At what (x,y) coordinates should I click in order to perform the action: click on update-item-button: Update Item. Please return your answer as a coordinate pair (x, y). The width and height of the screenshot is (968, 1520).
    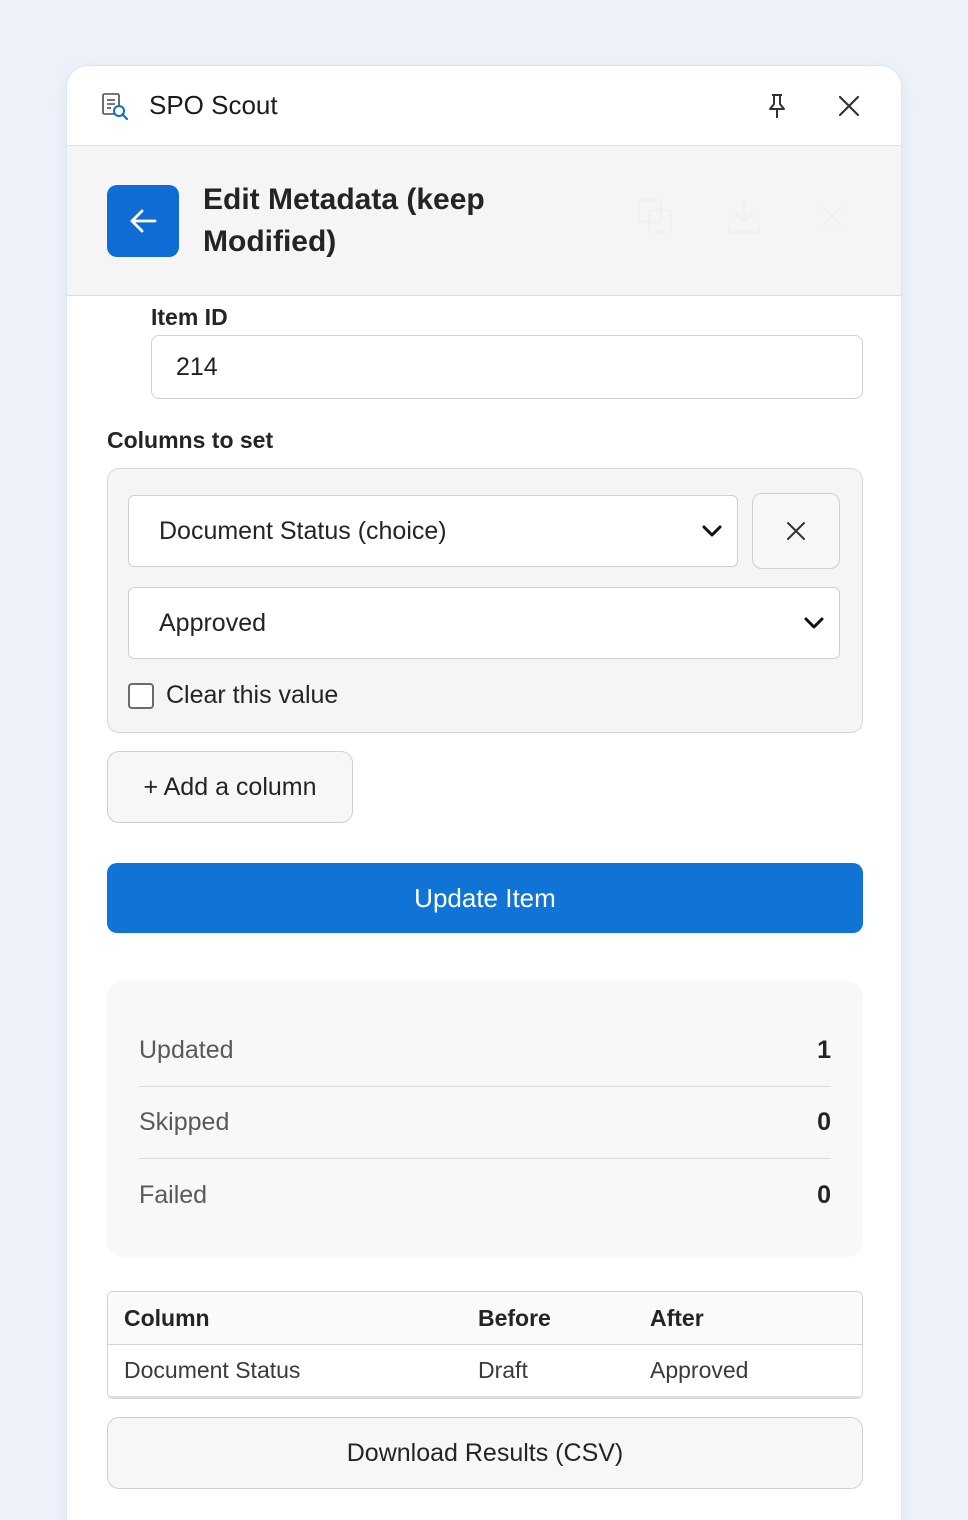
    Looking at the image, I should click on (485, 898).